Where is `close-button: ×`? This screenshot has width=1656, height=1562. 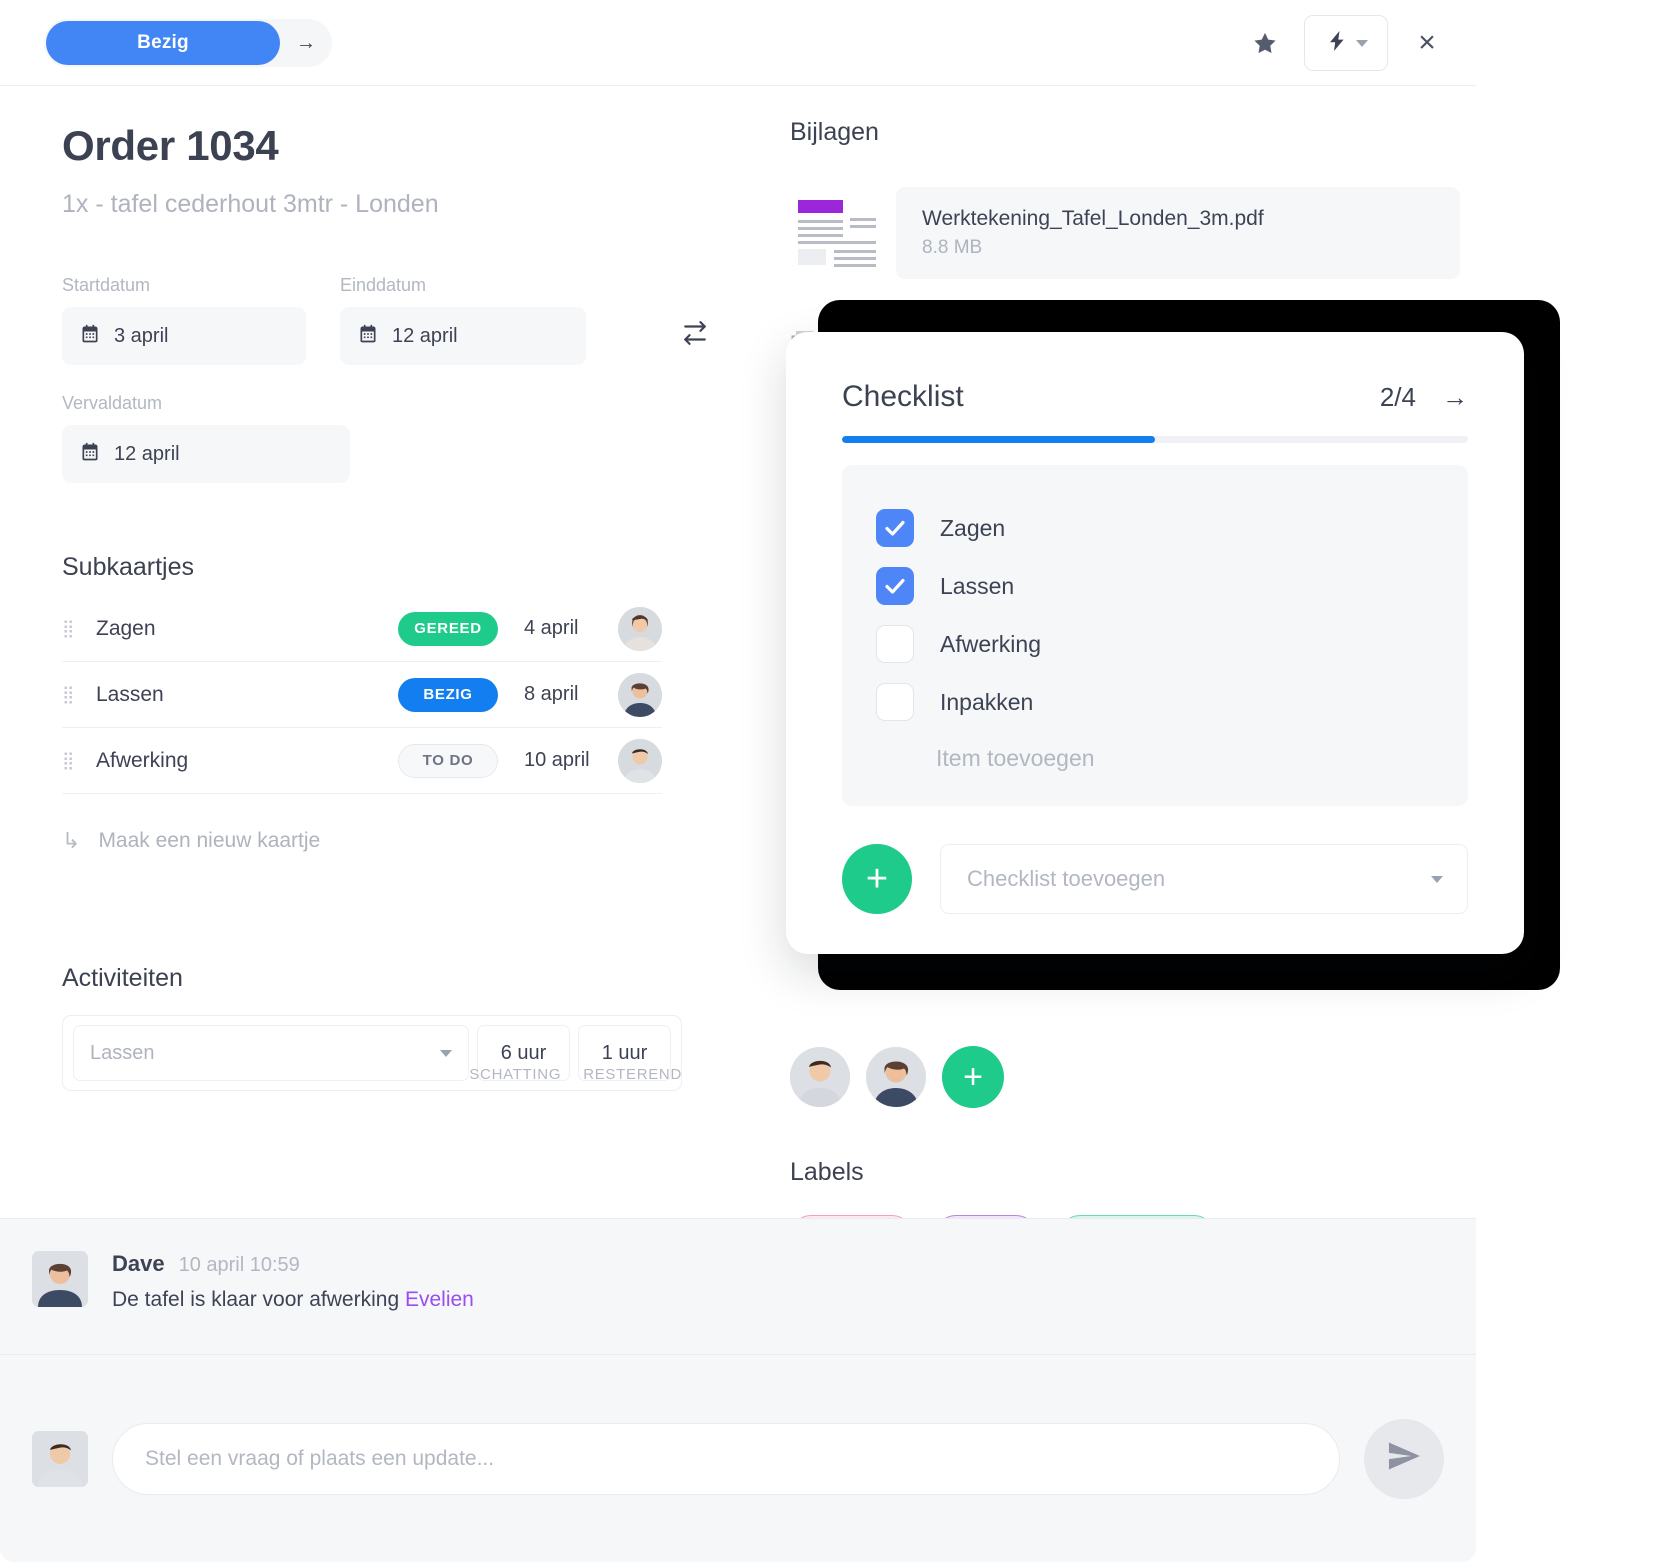 close-button: × is located at coordinates (1427, 43).